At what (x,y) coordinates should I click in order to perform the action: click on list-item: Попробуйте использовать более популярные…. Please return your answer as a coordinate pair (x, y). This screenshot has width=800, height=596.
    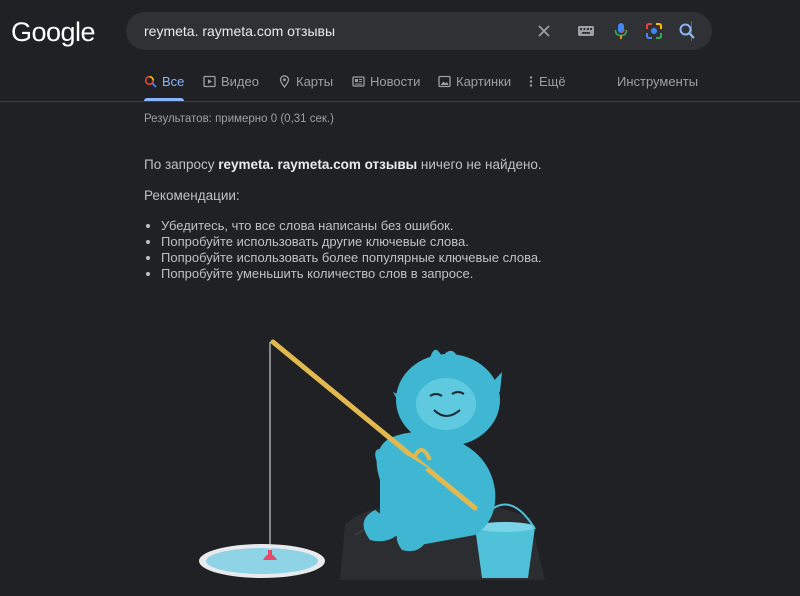
    Looking at the image, I should click on (351, 258).